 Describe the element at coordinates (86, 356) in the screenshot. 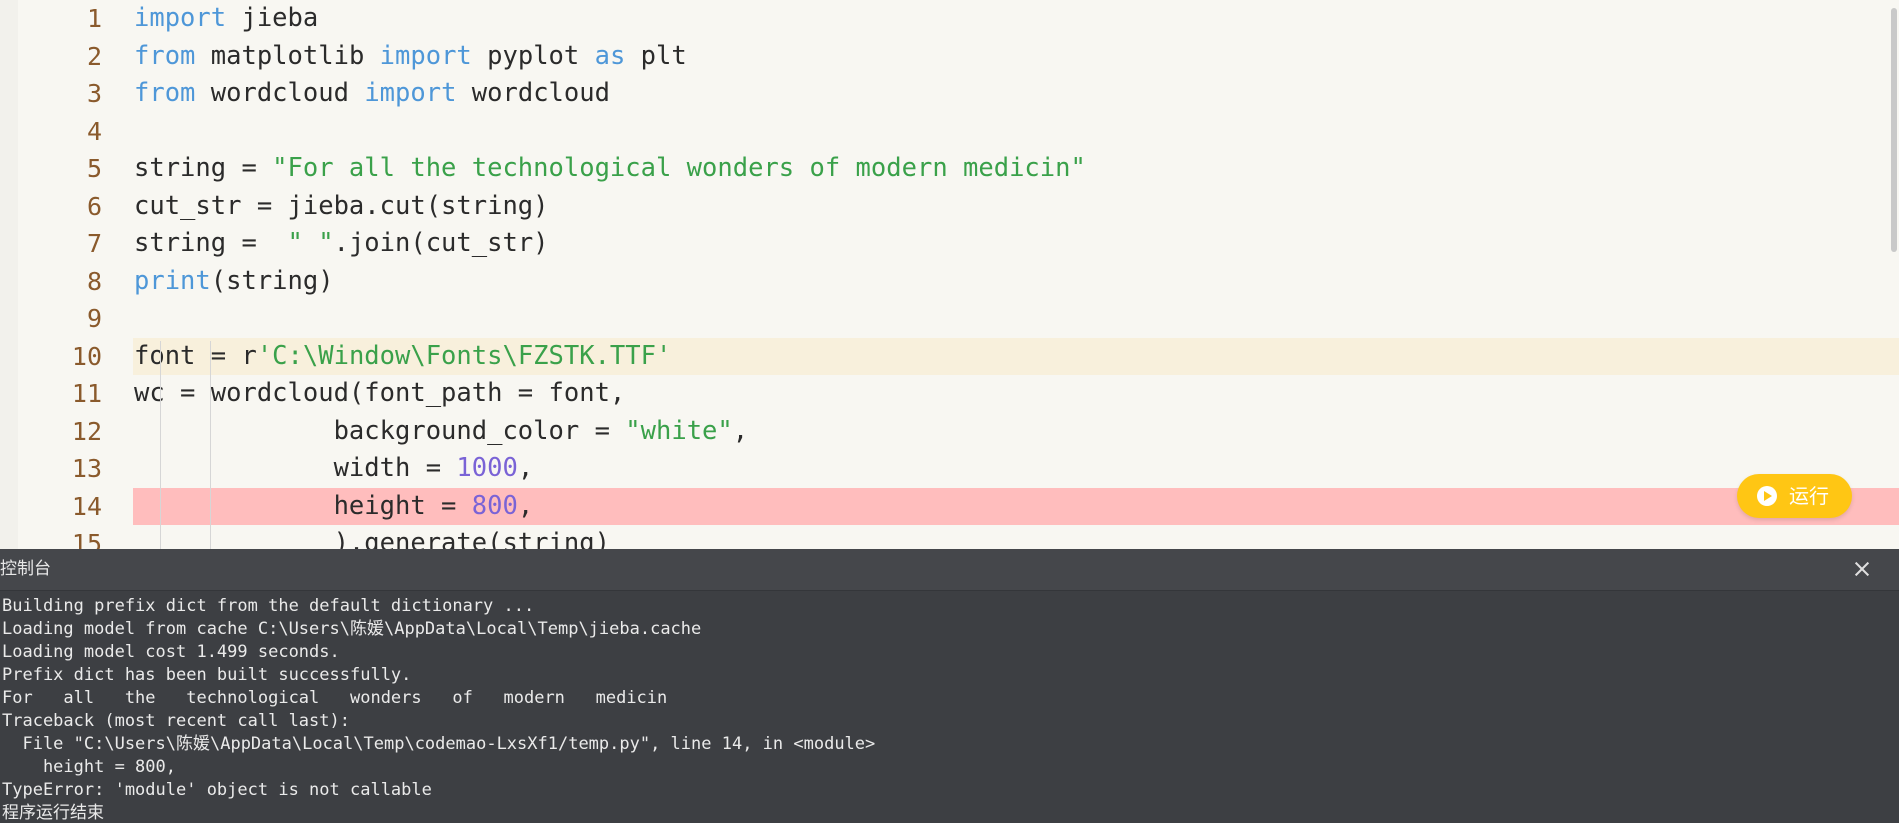

I see `line-number: 10` at that location.